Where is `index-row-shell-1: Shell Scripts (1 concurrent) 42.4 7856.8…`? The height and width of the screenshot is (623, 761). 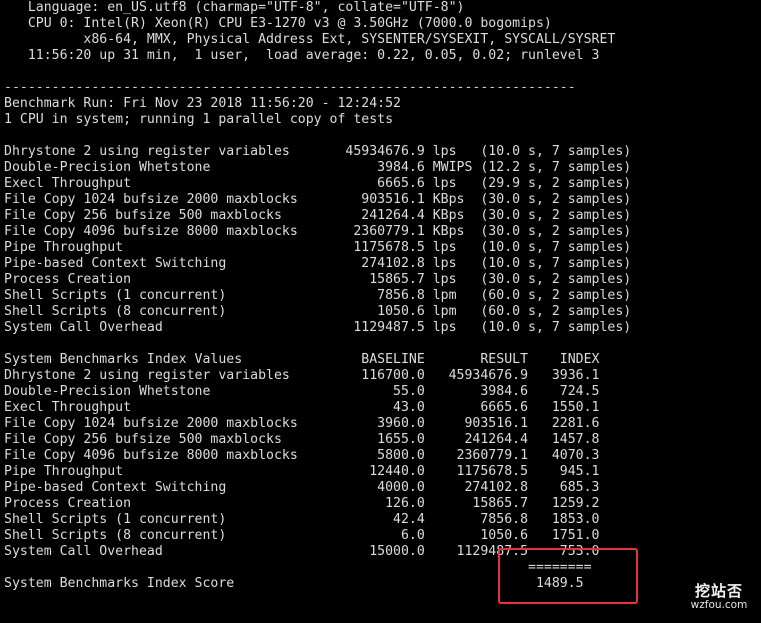
index-row-shell-1: Shell Scripts (1 concurrent) 42.4 7856.8… is located at coordinates (302, 519).